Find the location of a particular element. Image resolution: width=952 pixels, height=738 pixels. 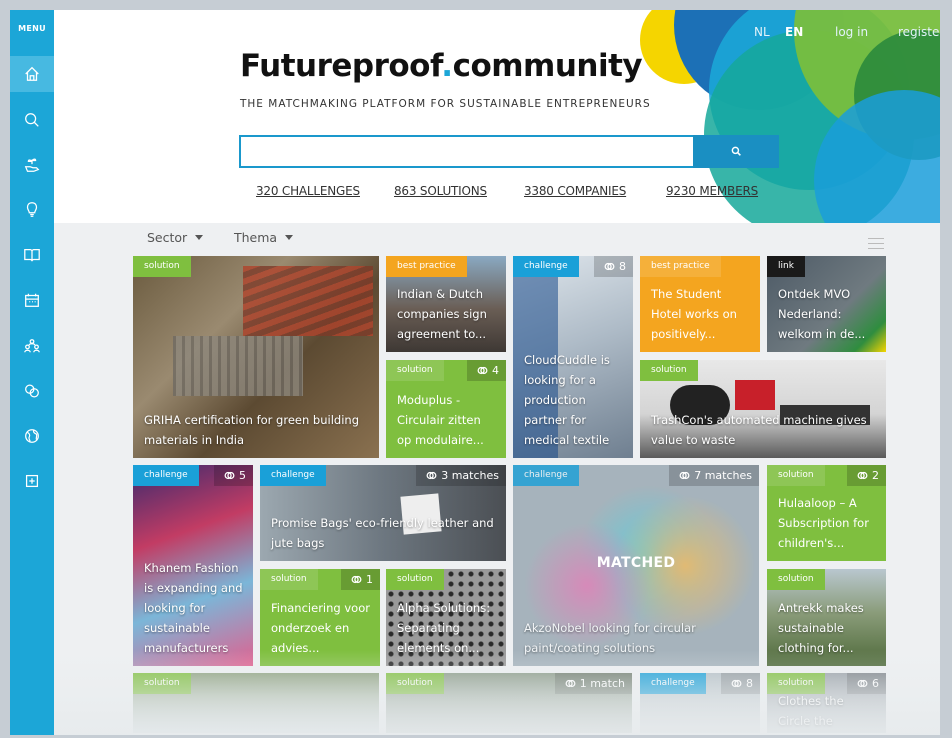

stat-challenges: 320 CHALLENGES is located at coordinates (308, 191).